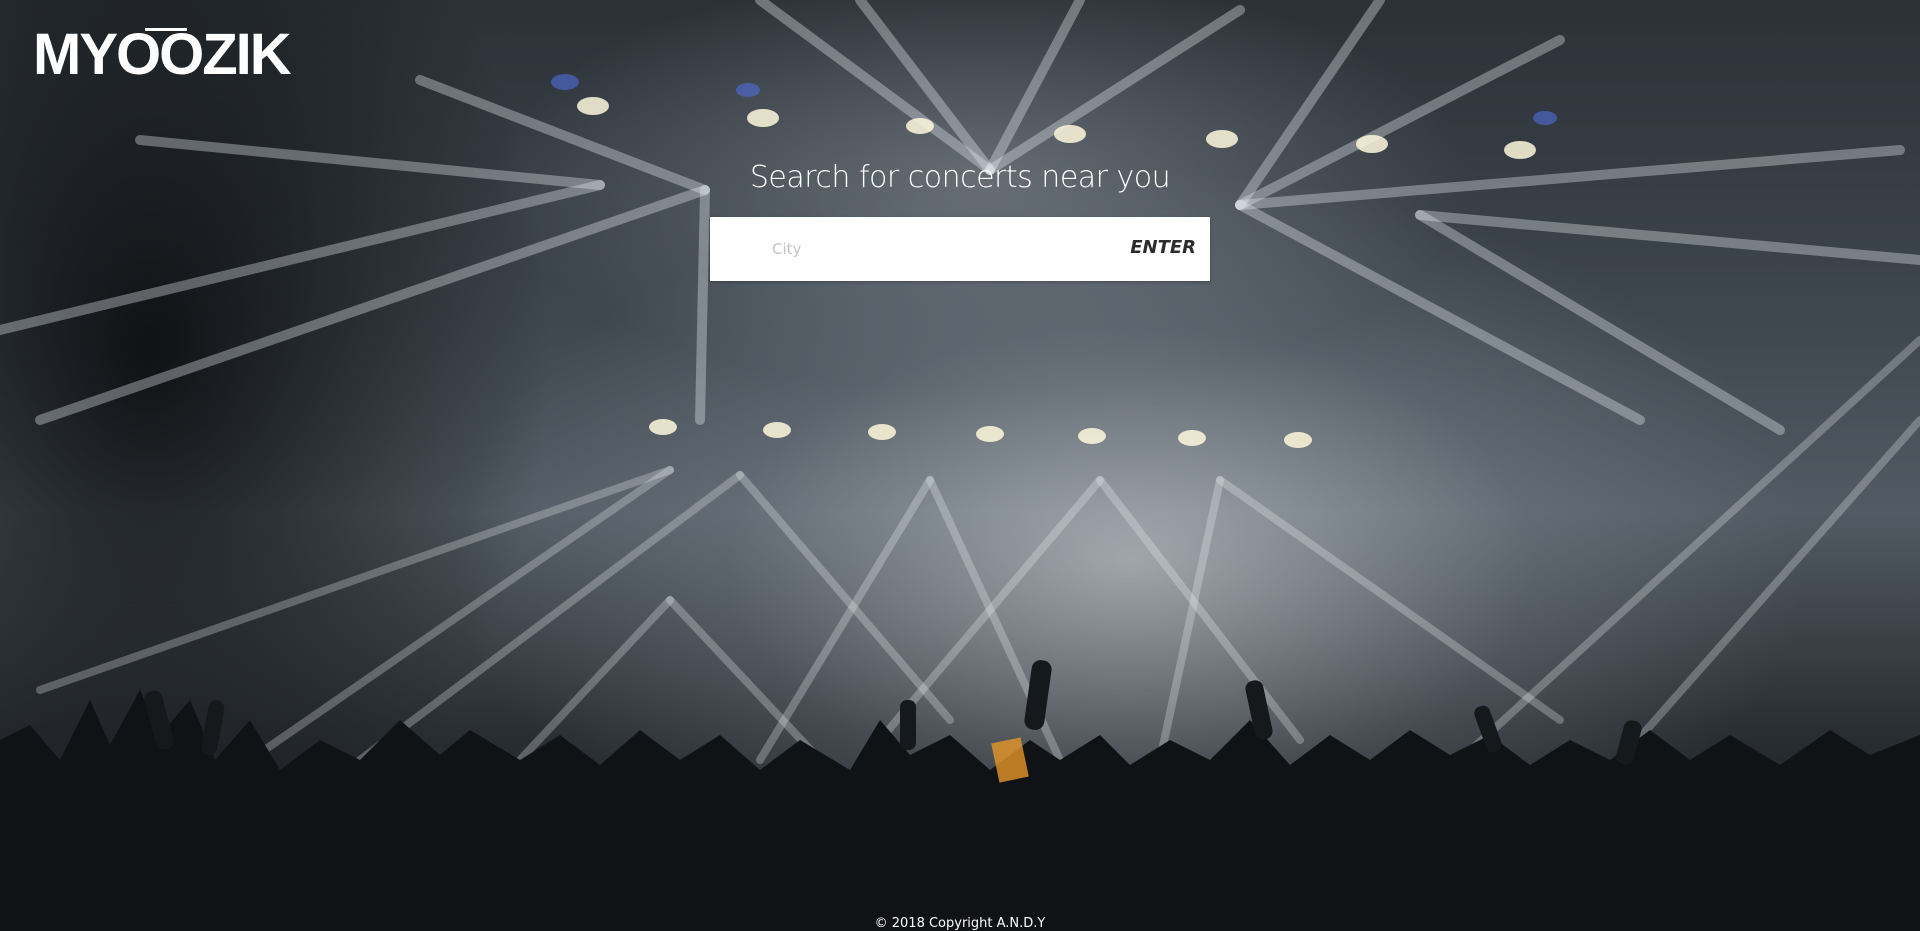  Describe the element at coordinates (1163, 247) in the screenshot. I see `enter-button: ENTER` at that location.